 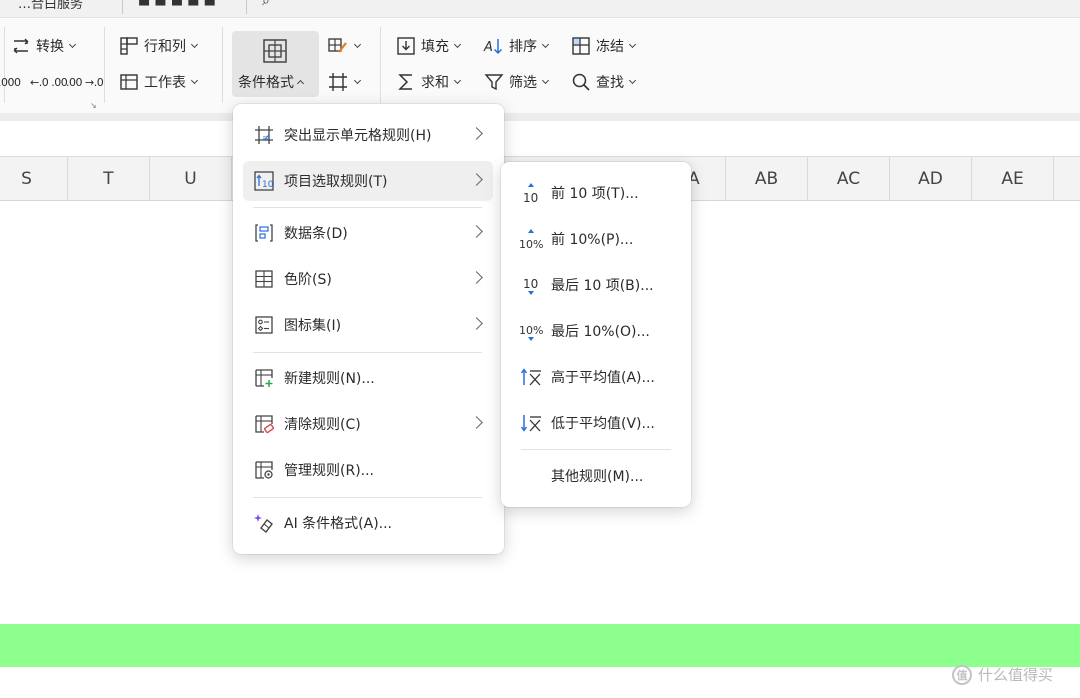 I want to click on convert-button: 转换, so click(x=44, y=46).